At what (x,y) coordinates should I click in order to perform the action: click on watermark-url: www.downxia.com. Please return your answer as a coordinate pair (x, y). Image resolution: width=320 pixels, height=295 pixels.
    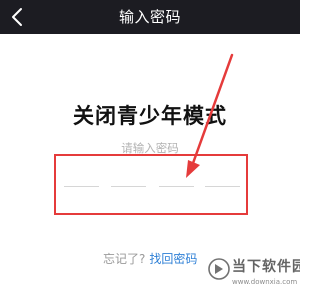
    Looking at the image, I should click on (265, 282).